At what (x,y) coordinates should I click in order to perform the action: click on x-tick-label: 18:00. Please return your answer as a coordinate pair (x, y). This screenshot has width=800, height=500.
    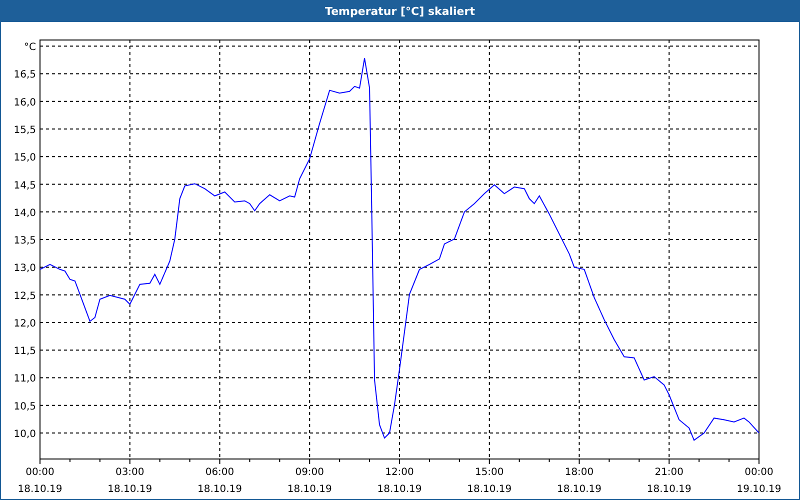
    Looking at the image, I should click on (579, 472).